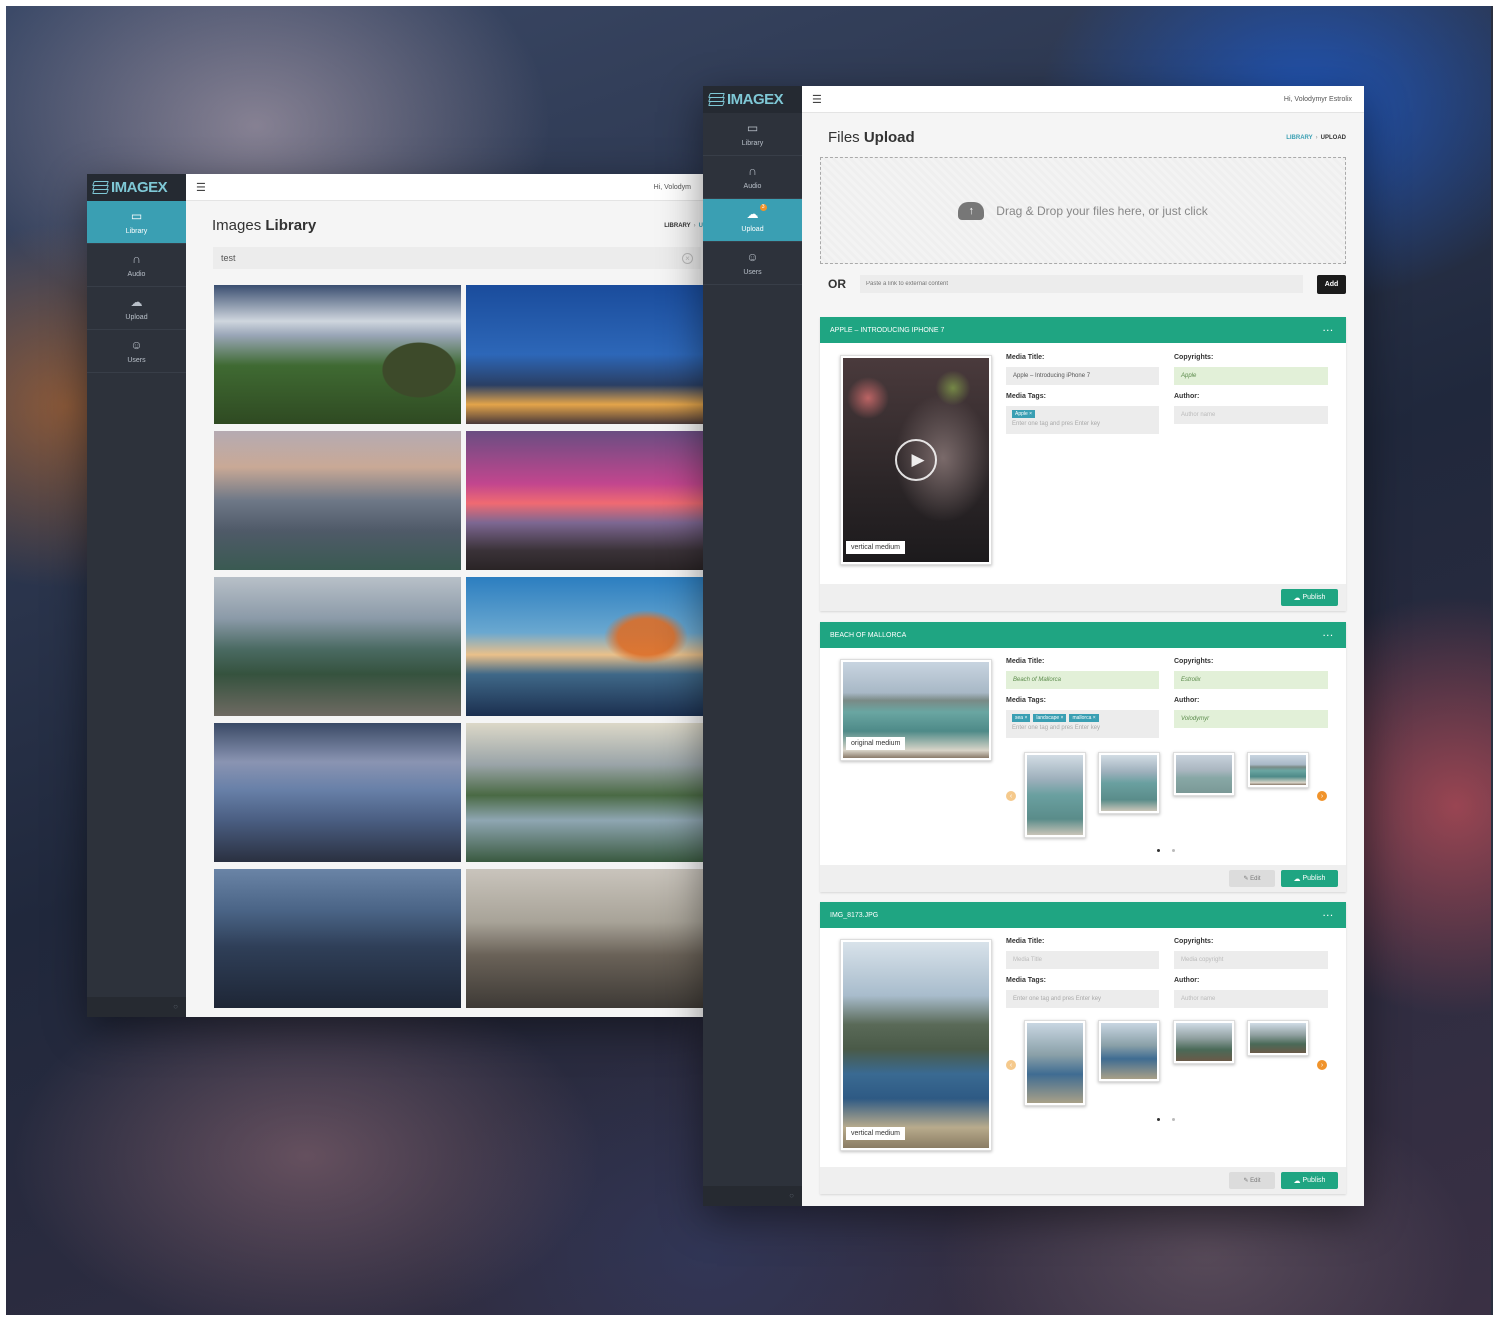 The height and width of the screenshot is (1321, 1499). I want to click on copyrights-input: Media copyright, so click(1251, 960).